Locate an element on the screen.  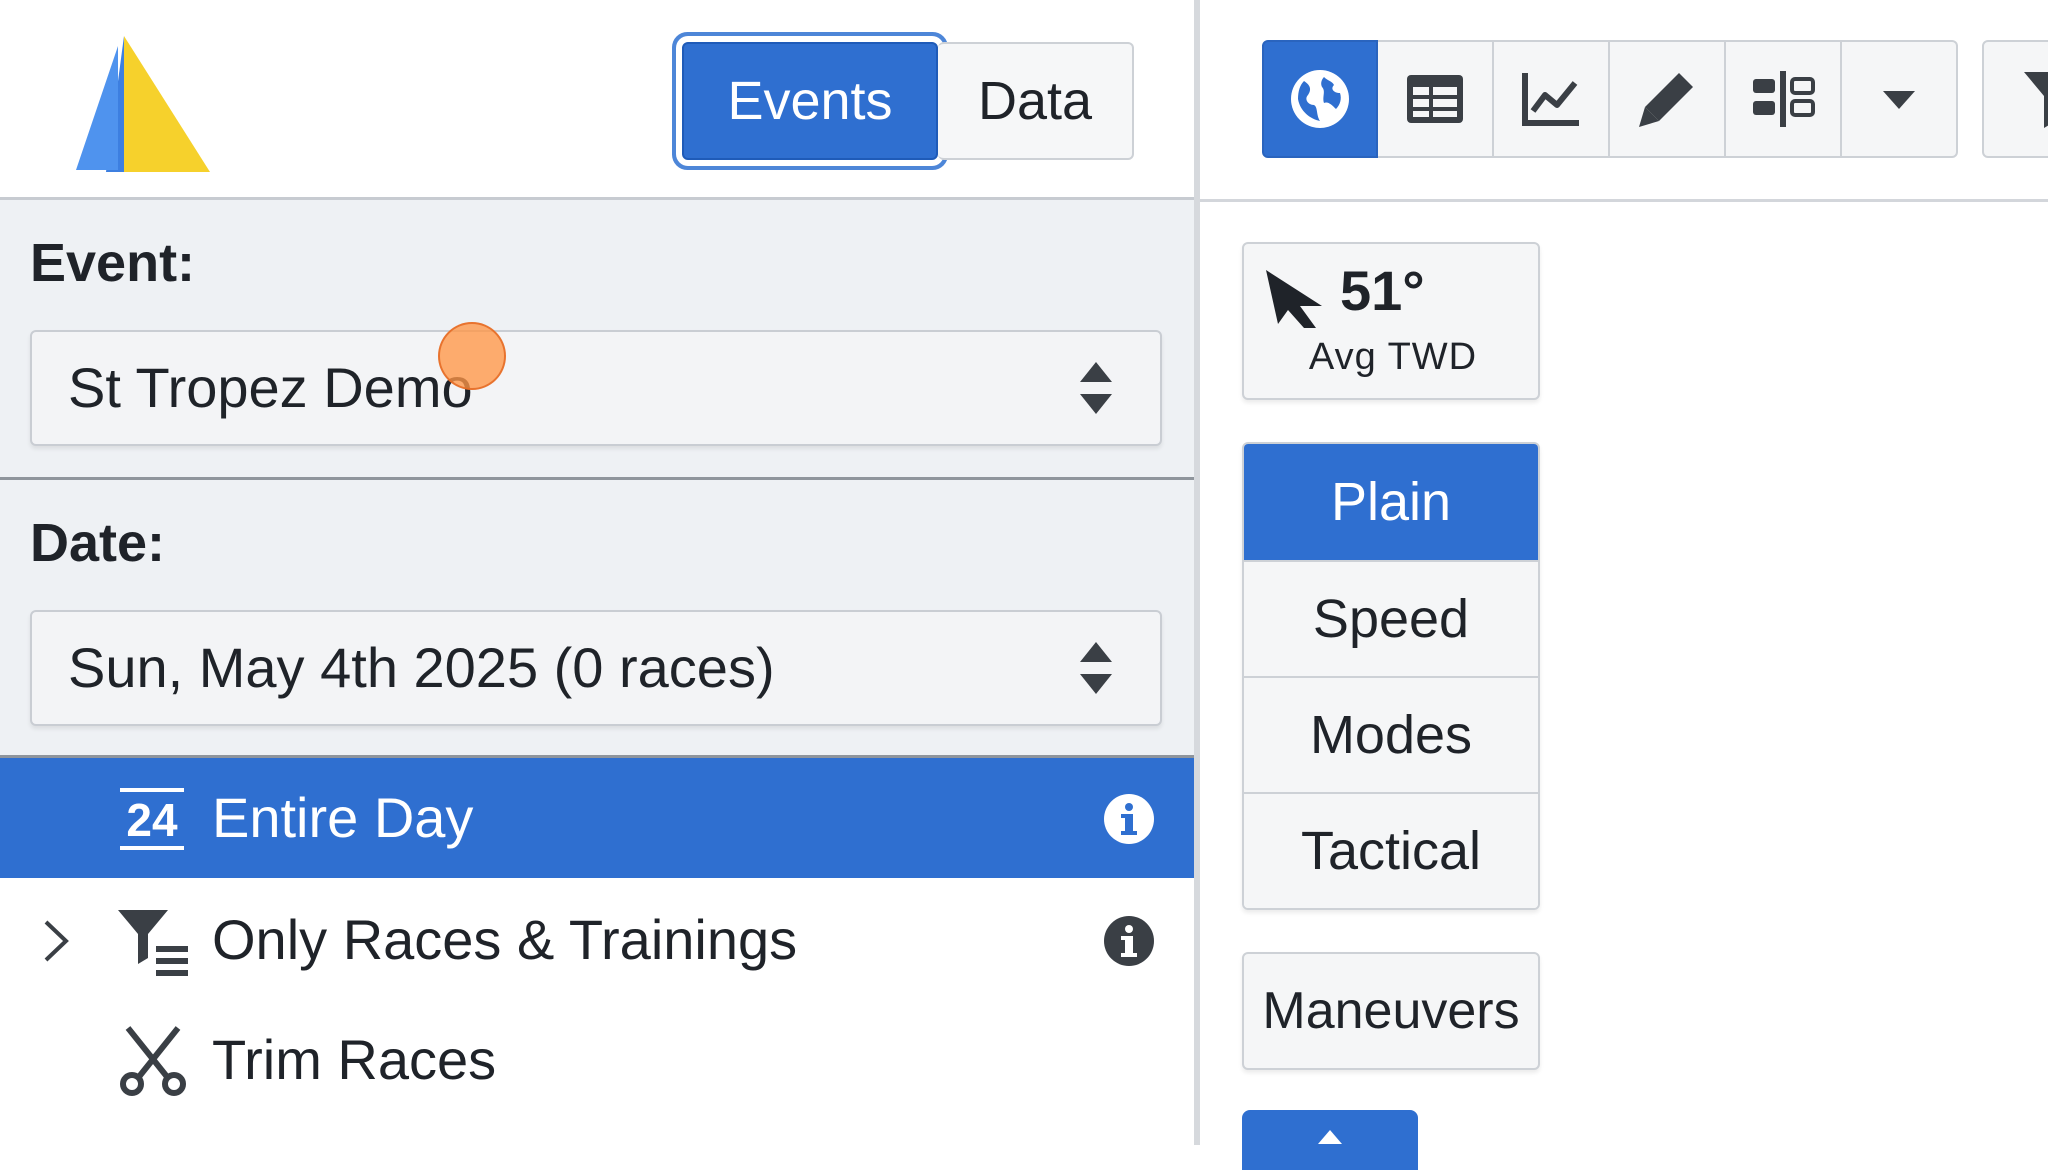
chart-view-button is located at coordinates (1552, 99).